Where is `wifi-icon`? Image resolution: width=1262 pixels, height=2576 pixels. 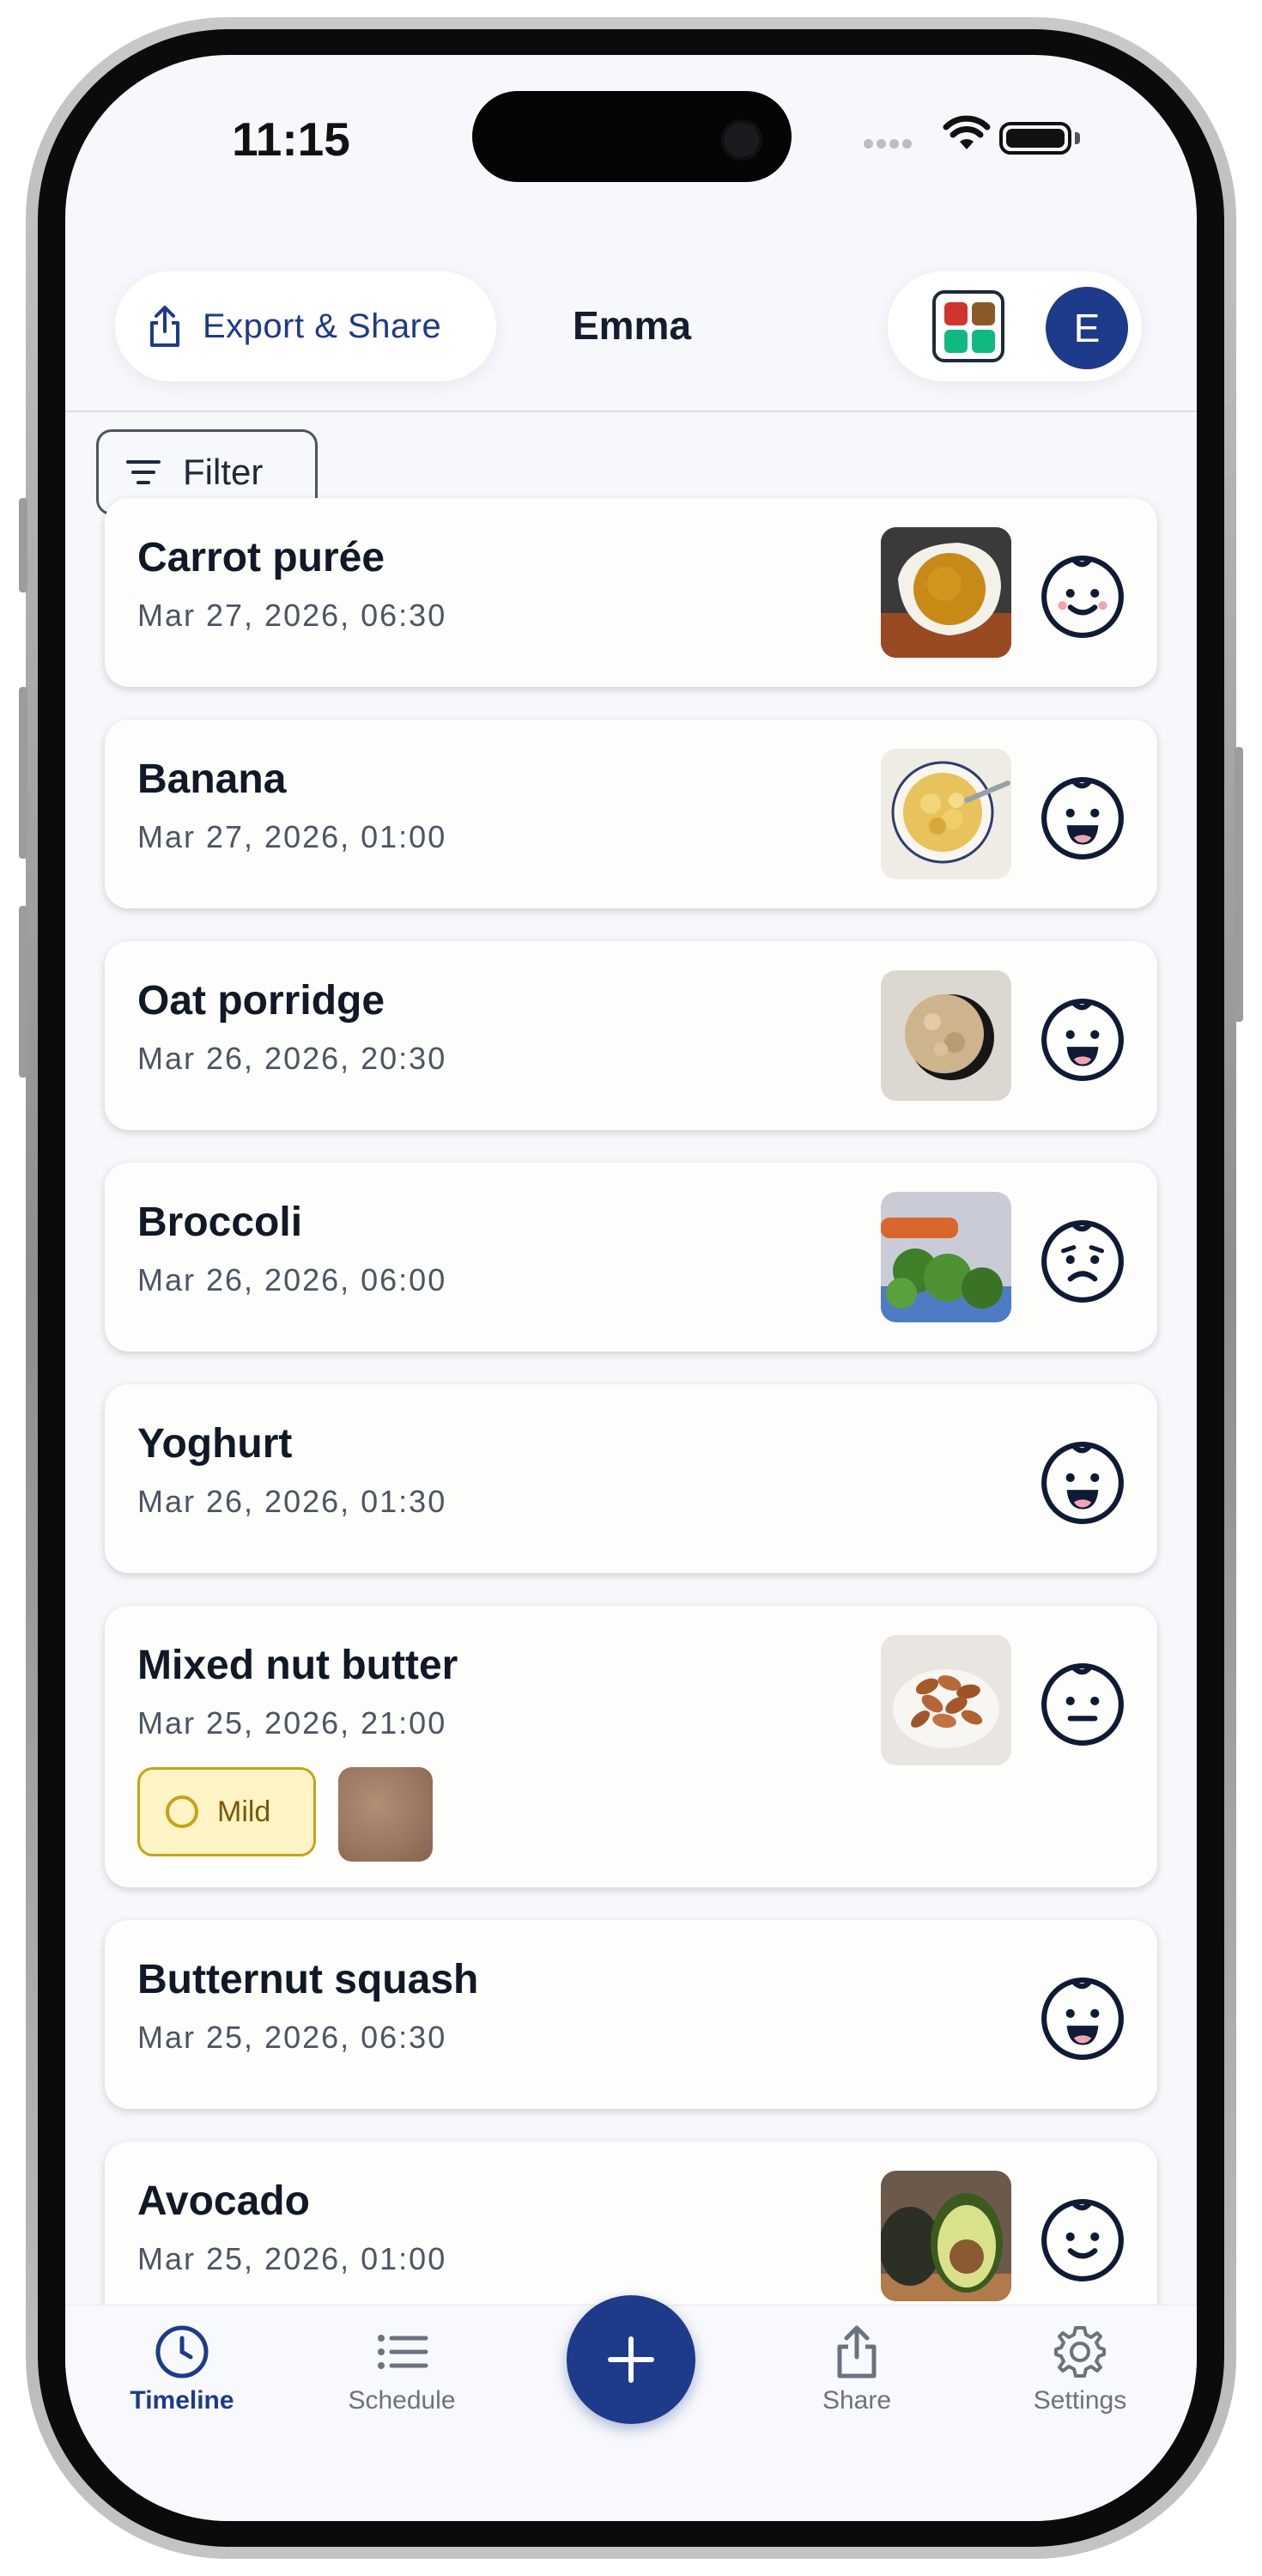
wifi-icon is located at coordinates (967, 132).